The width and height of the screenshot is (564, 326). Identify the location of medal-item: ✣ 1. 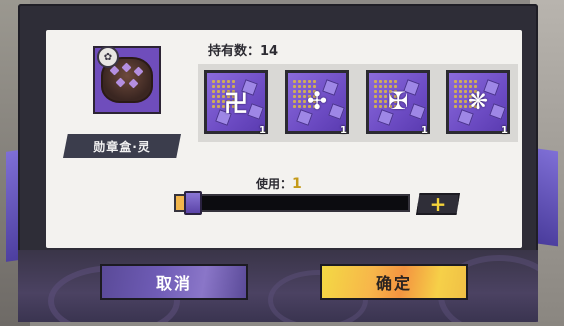
(317, 103).